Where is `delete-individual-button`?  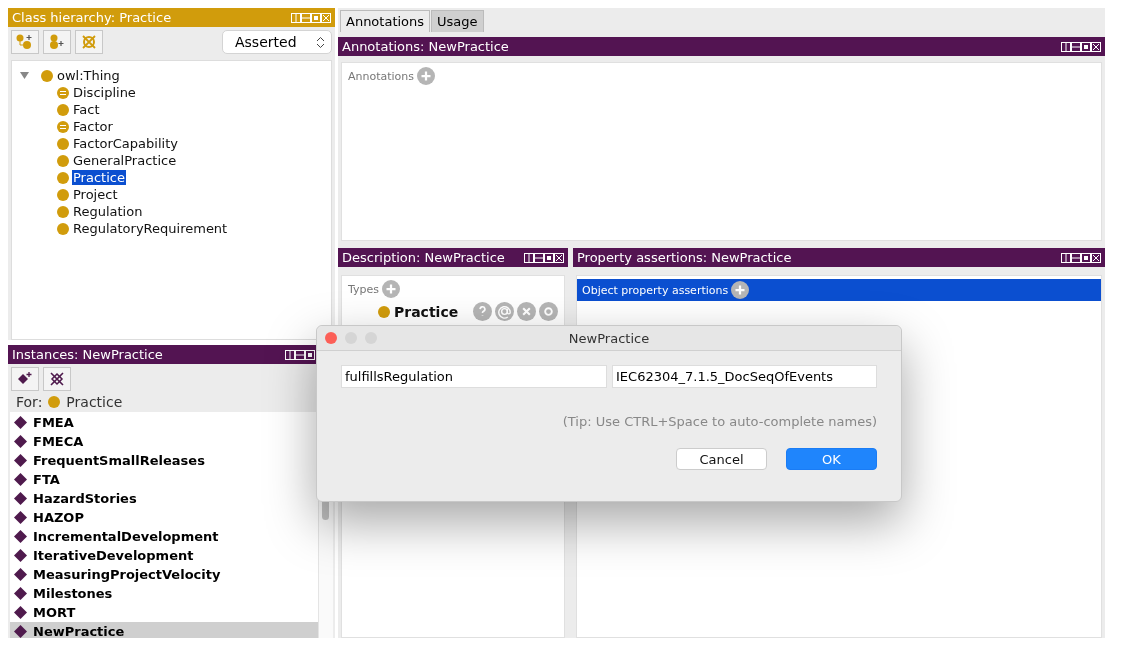 delete-individual-button is located at coordinates (57, 379).